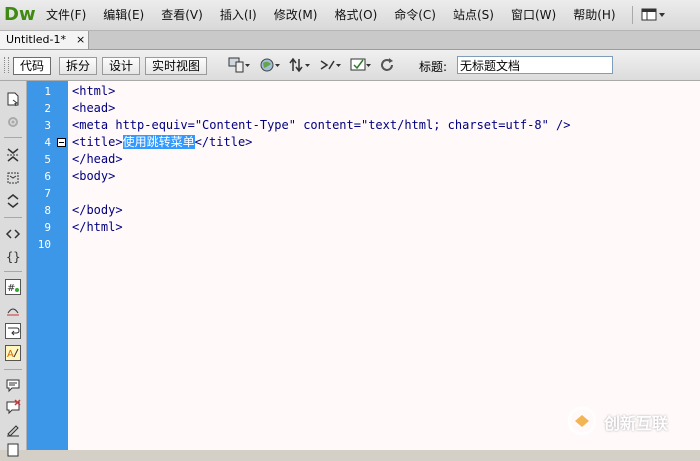 The height and width of the screenshot is (461, 700). I want to click on watermark-text: 创新互联, so click(636, 423).